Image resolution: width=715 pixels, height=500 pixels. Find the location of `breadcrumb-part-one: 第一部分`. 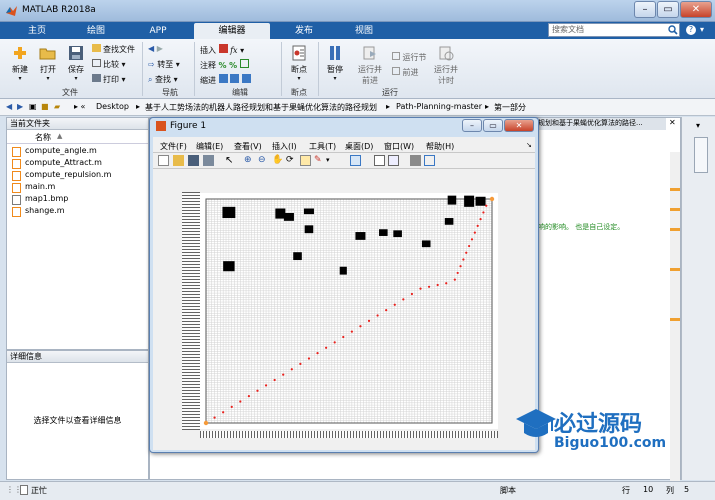

breadcrumb-part-one: 第一部分 is located at coordinates (510, 107).